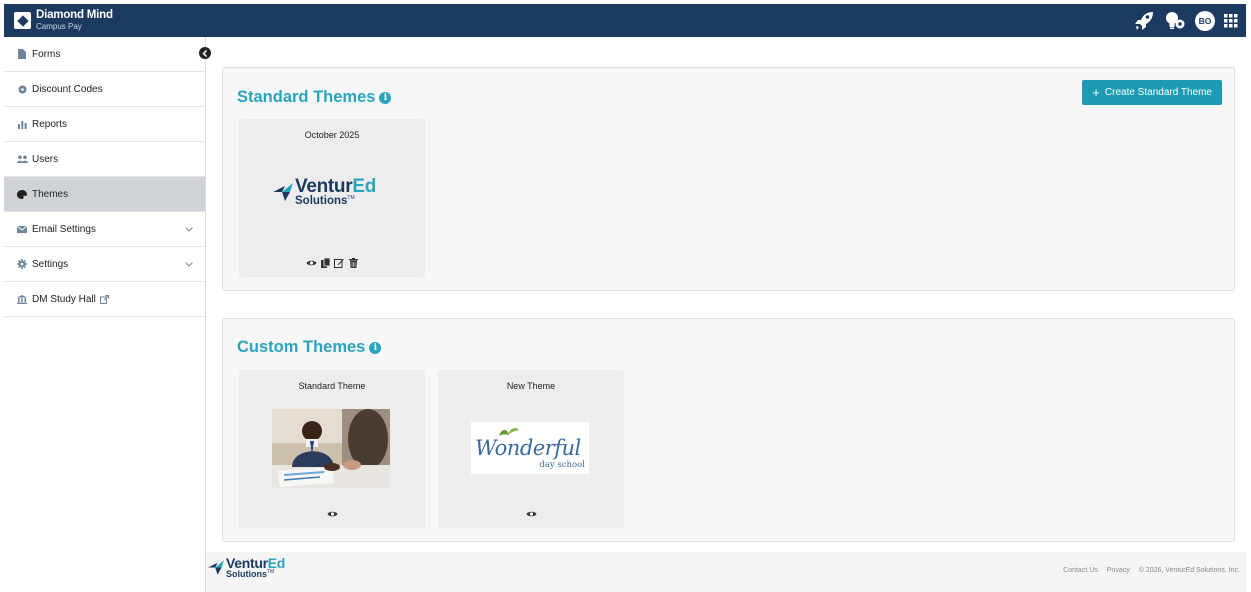 This screenshot has width=1251, height=592. I want to click on brand-name: Diamond Mind, so click(74, 15).